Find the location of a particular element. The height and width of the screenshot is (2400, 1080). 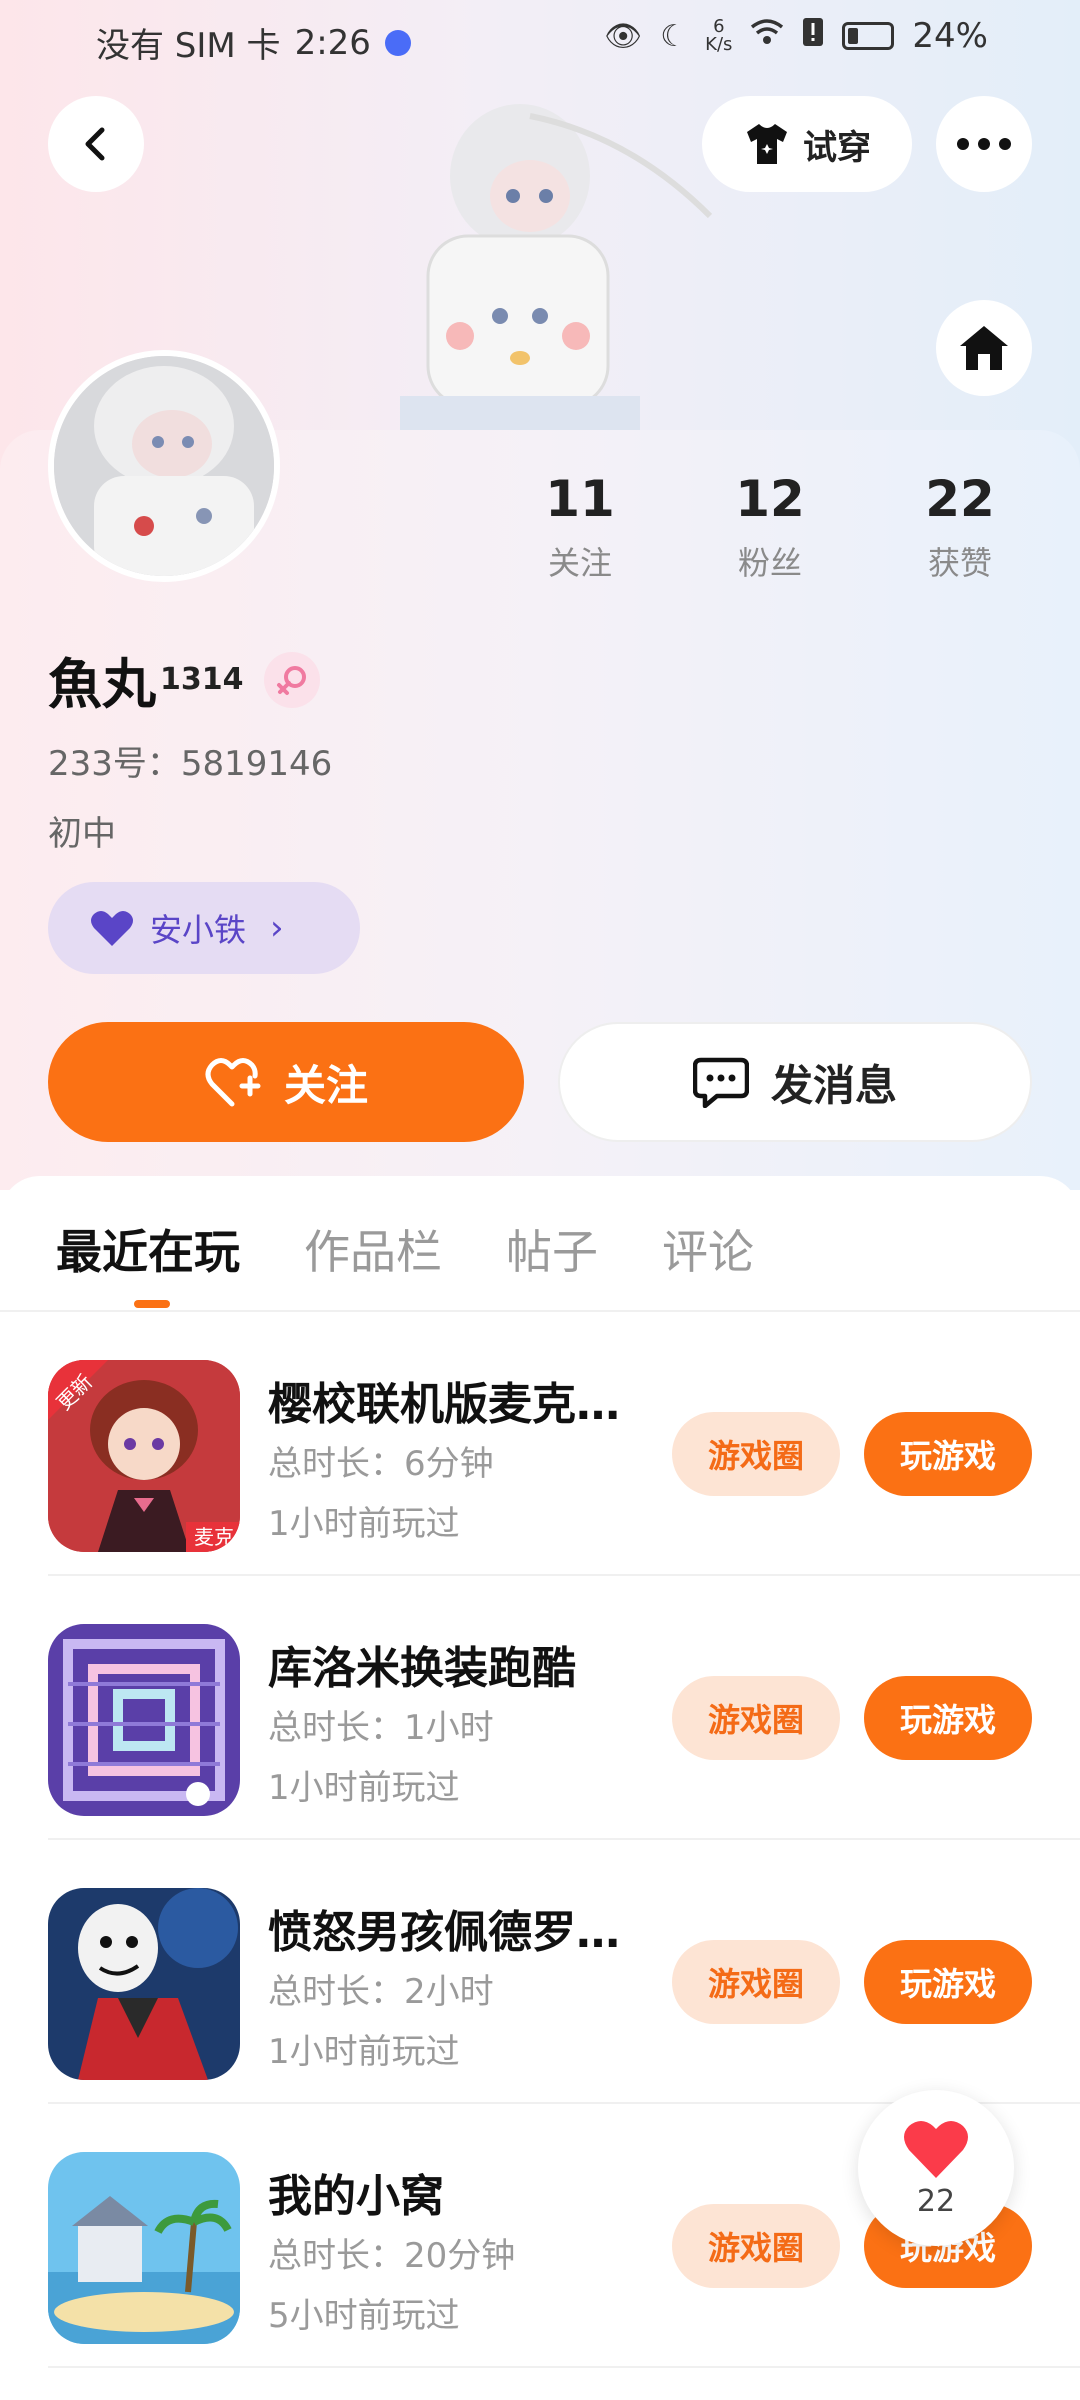

stat-value: 12 is located at coordinates (770, 499).